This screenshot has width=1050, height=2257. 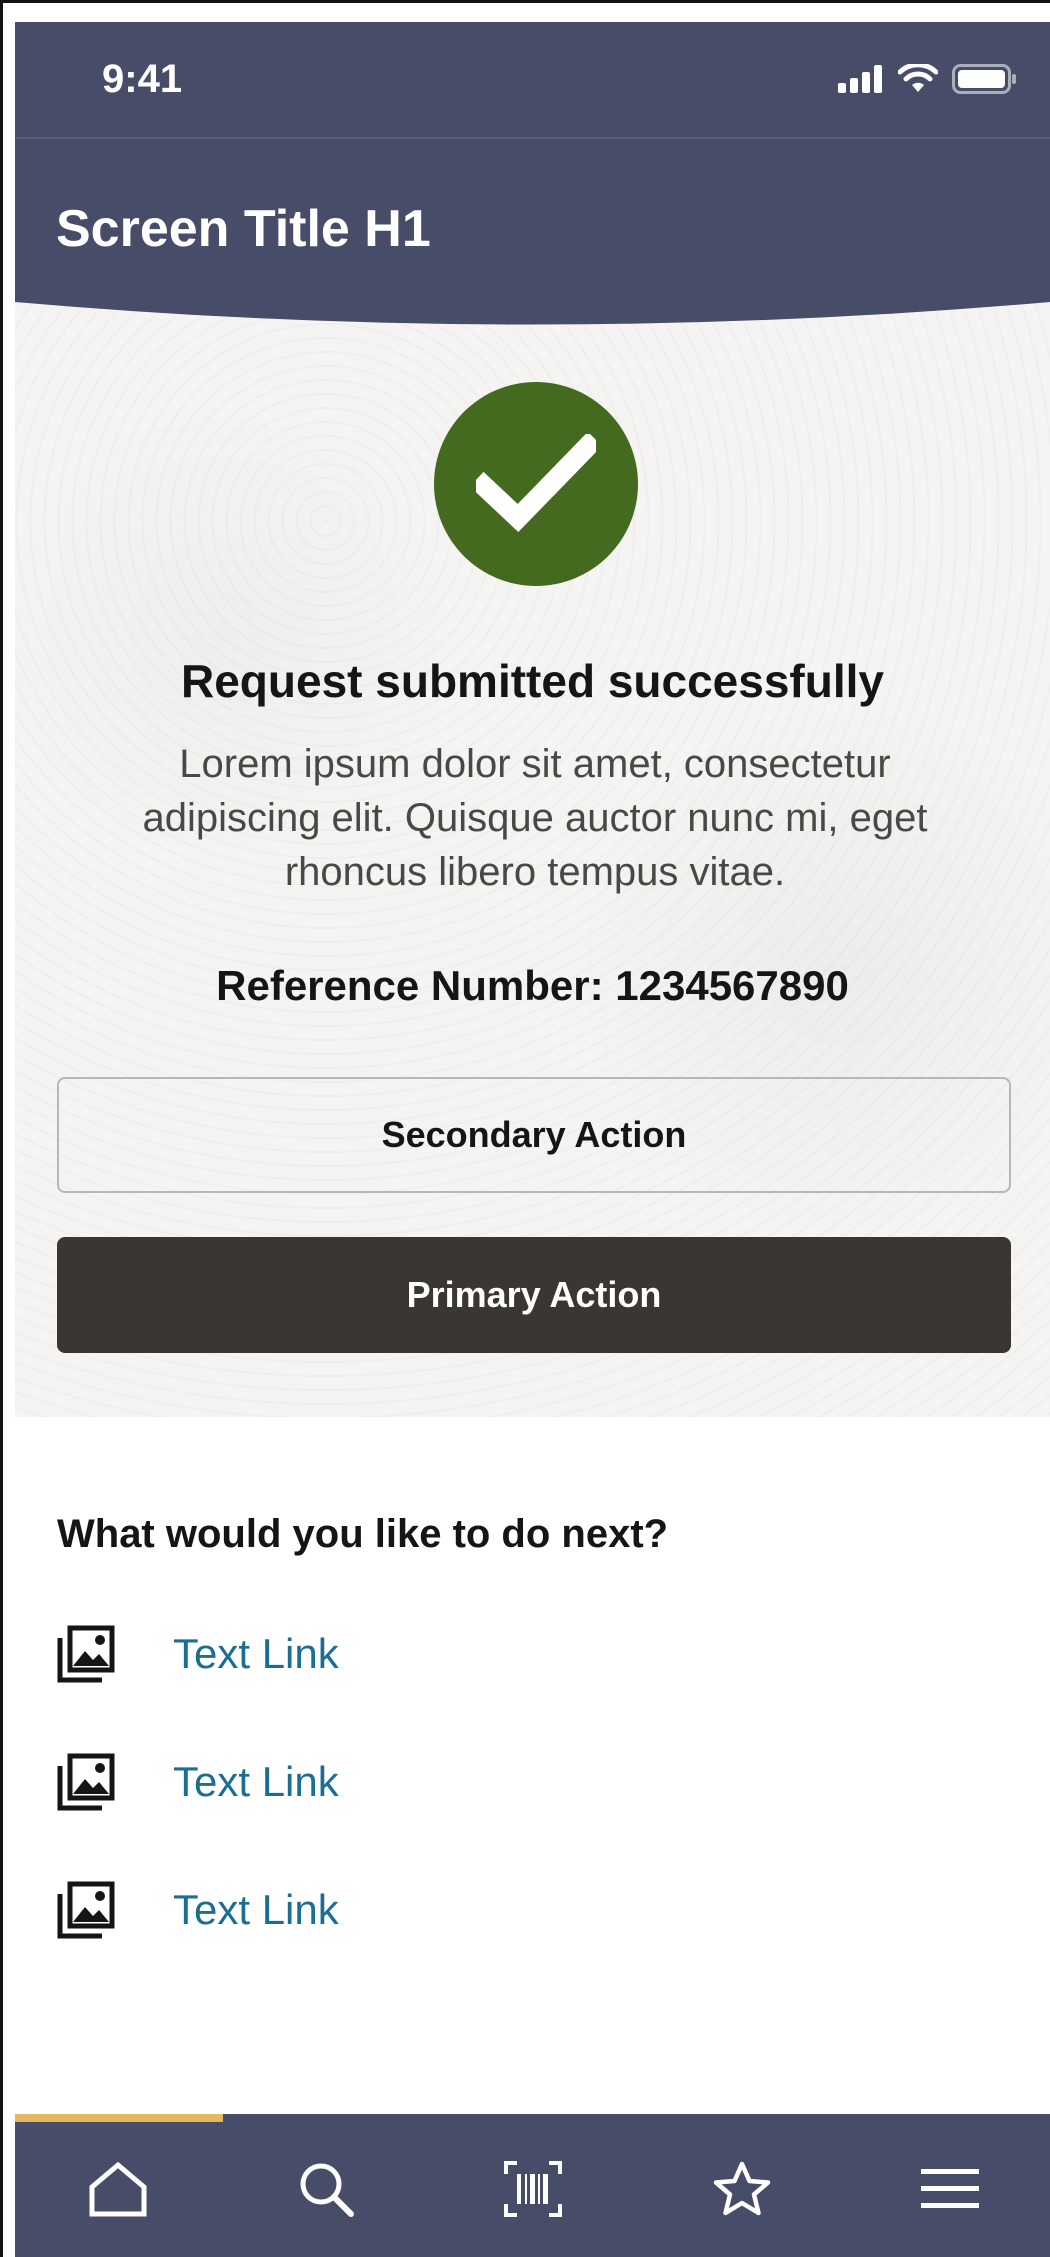 I want to click on checkmark-icon, so click(x=536, y=483).